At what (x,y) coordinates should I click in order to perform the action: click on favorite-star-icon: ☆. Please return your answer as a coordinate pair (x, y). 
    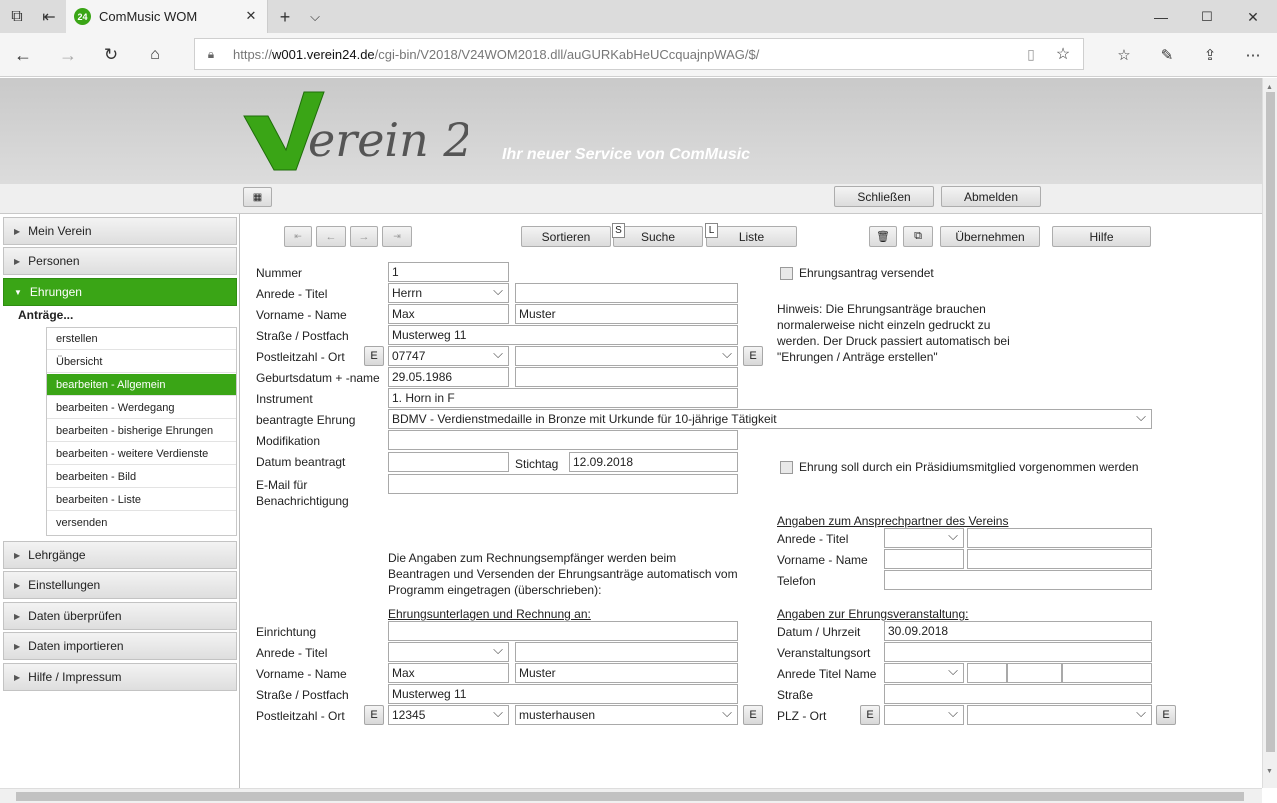
    Looking at the image, I should click on (1063, 54).